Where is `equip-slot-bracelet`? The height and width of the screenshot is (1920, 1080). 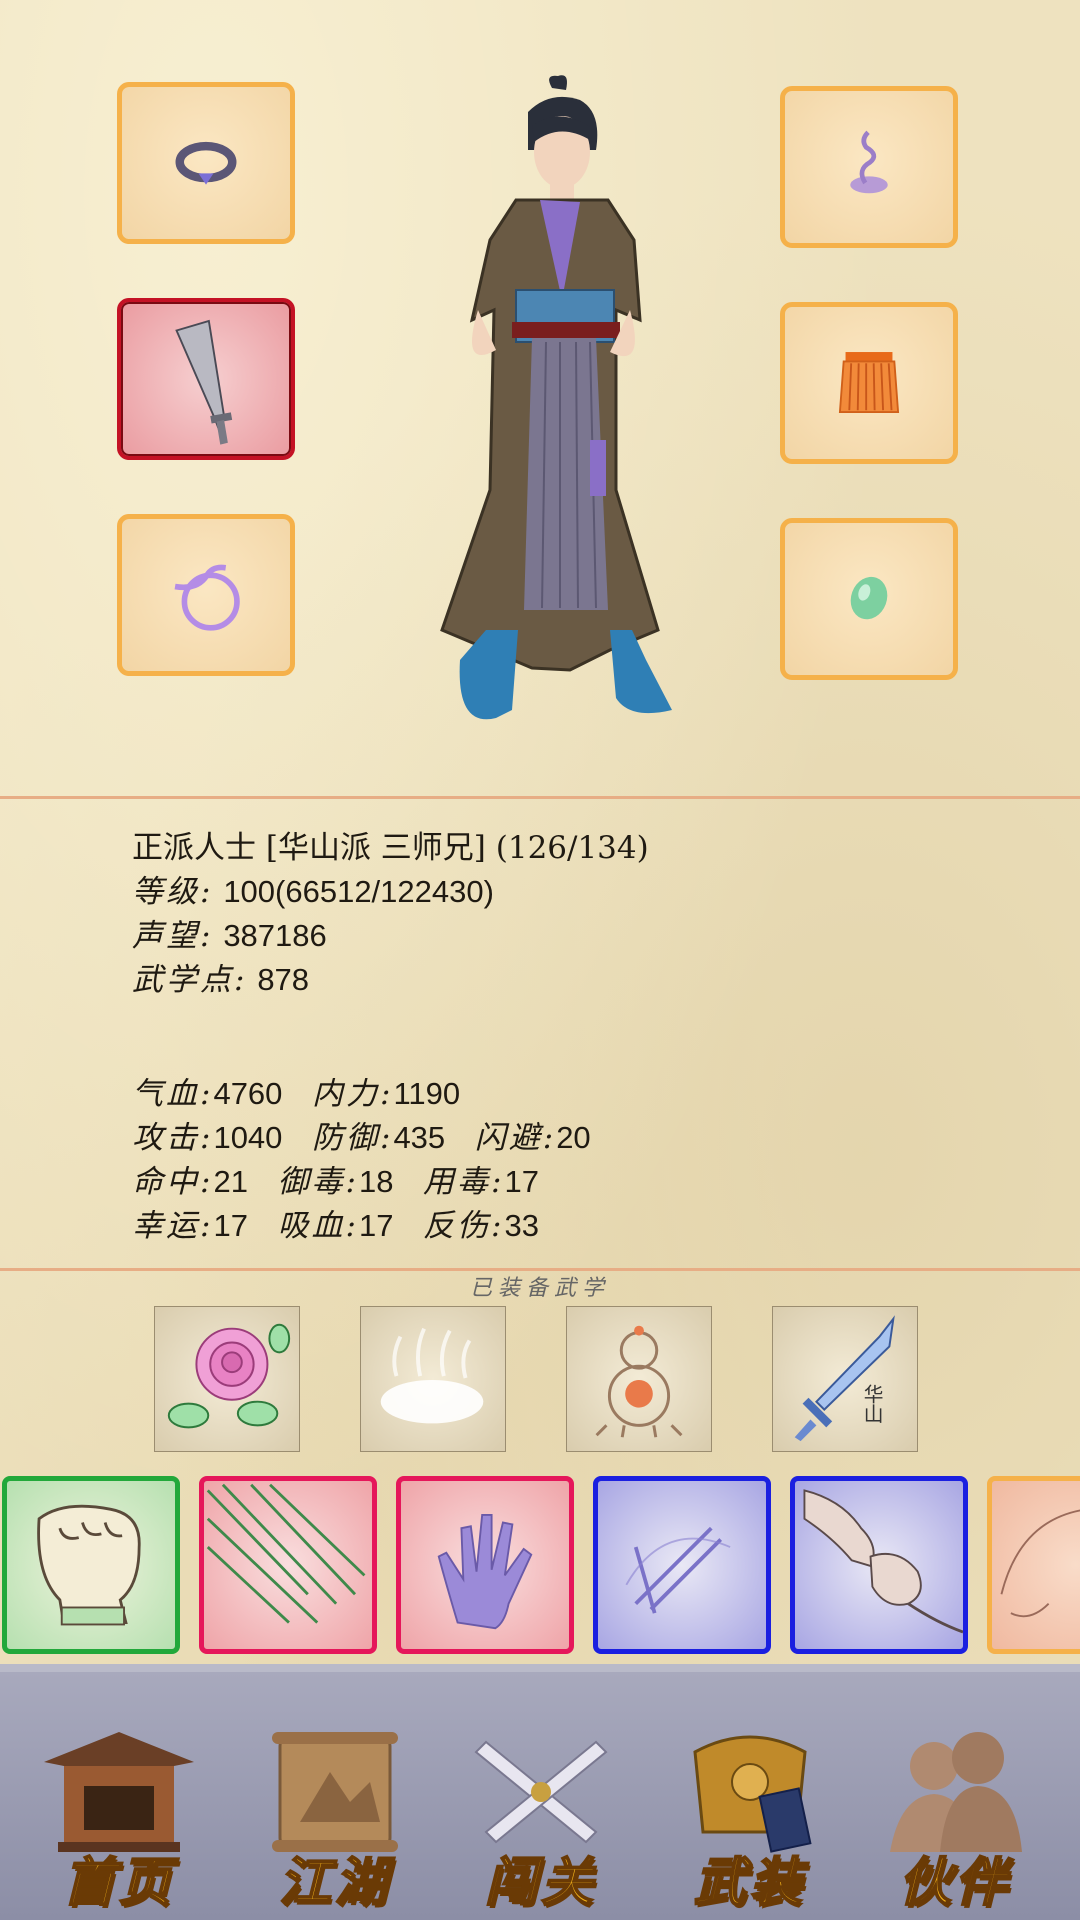
equip-slot-bracelet is located at coordinates (206, 595).